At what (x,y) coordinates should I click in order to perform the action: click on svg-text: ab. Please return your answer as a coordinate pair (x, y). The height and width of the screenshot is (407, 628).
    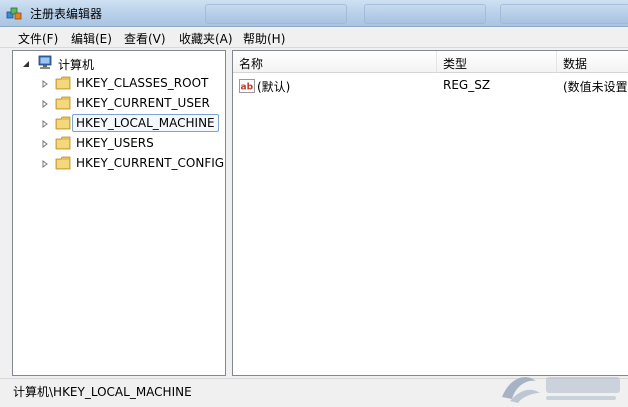
    Looking at the image, I should click on (247, 88).